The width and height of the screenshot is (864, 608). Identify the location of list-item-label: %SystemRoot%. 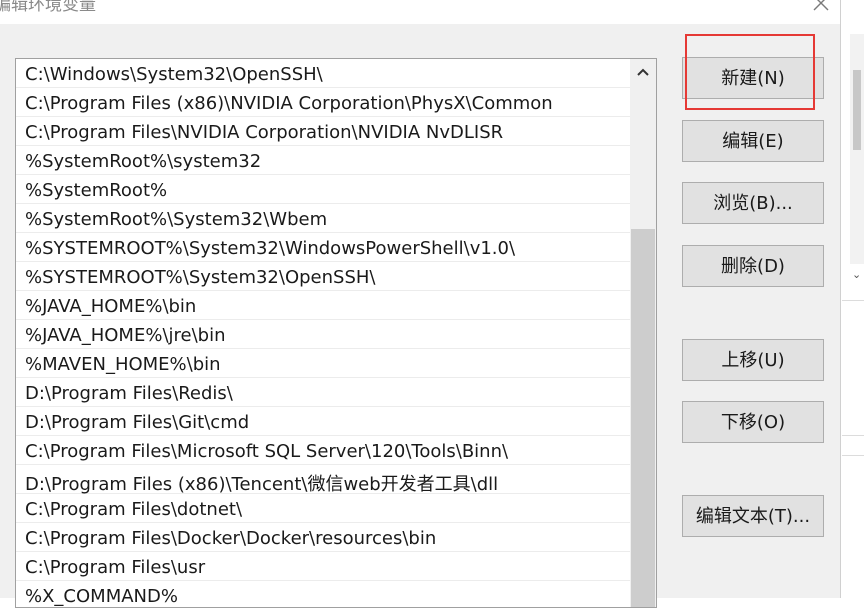
(96, 190).